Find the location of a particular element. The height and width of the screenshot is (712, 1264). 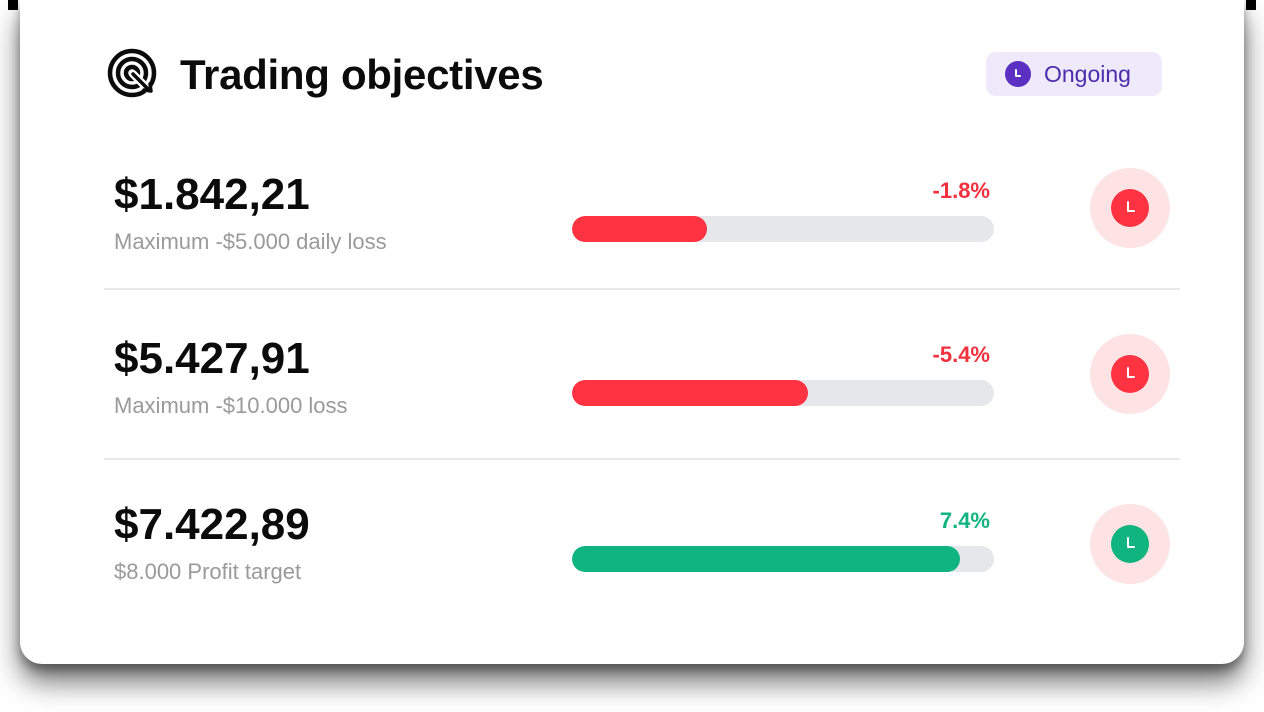

objective-amount: $1.842,21 is located at coordinates (212, 194).